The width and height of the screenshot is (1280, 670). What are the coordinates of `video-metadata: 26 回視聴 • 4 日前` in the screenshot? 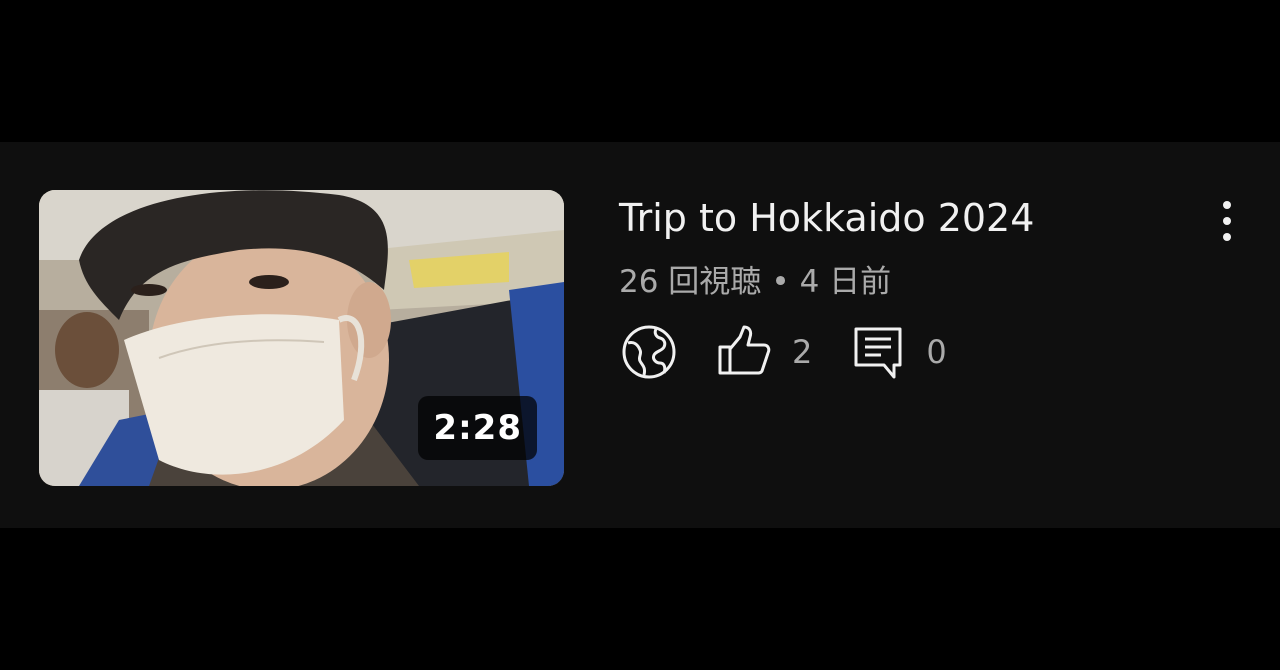 It's located at (755, 282).